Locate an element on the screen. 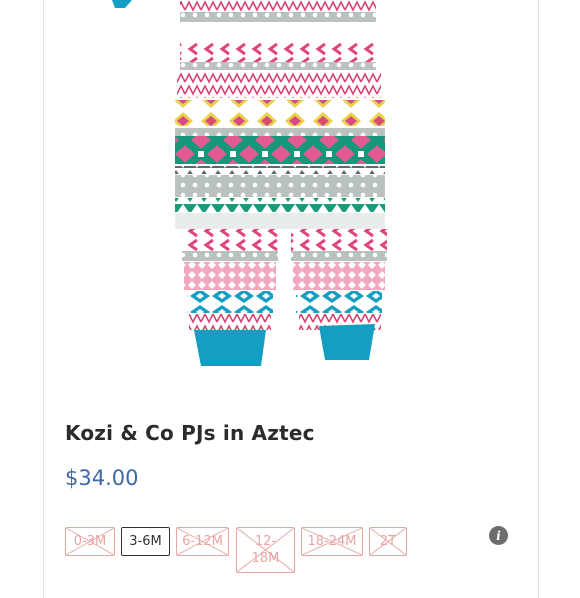  size-option-6-12m: 6-12M is located at coordinates (202, 541).